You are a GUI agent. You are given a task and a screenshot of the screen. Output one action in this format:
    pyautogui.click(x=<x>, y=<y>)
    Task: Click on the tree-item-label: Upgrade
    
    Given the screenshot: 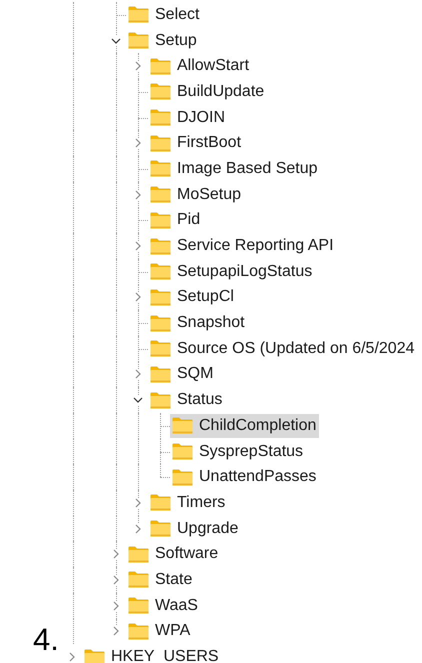 What is the action you would take?
    pyautogui.click(x=207, y=528)
    